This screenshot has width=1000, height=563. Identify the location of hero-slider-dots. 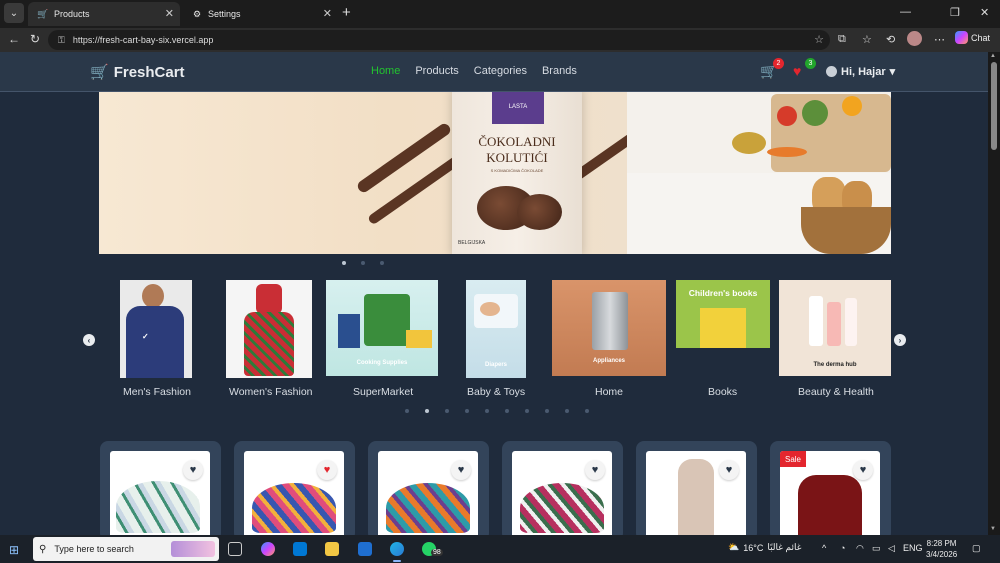
(363, 263).